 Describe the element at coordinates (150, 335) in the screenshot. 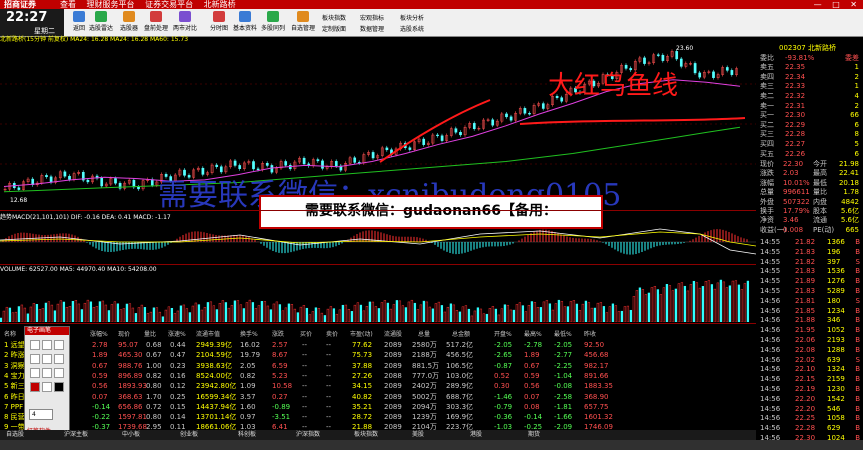

I see `column-header: 量比` at that location.